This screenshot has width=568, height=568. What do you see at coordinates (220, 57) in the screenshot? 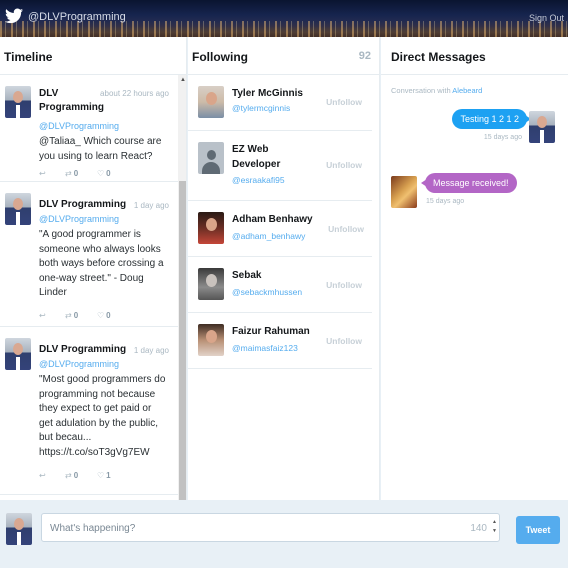
I see `following-title: Following` at bounding box center [220, 57].